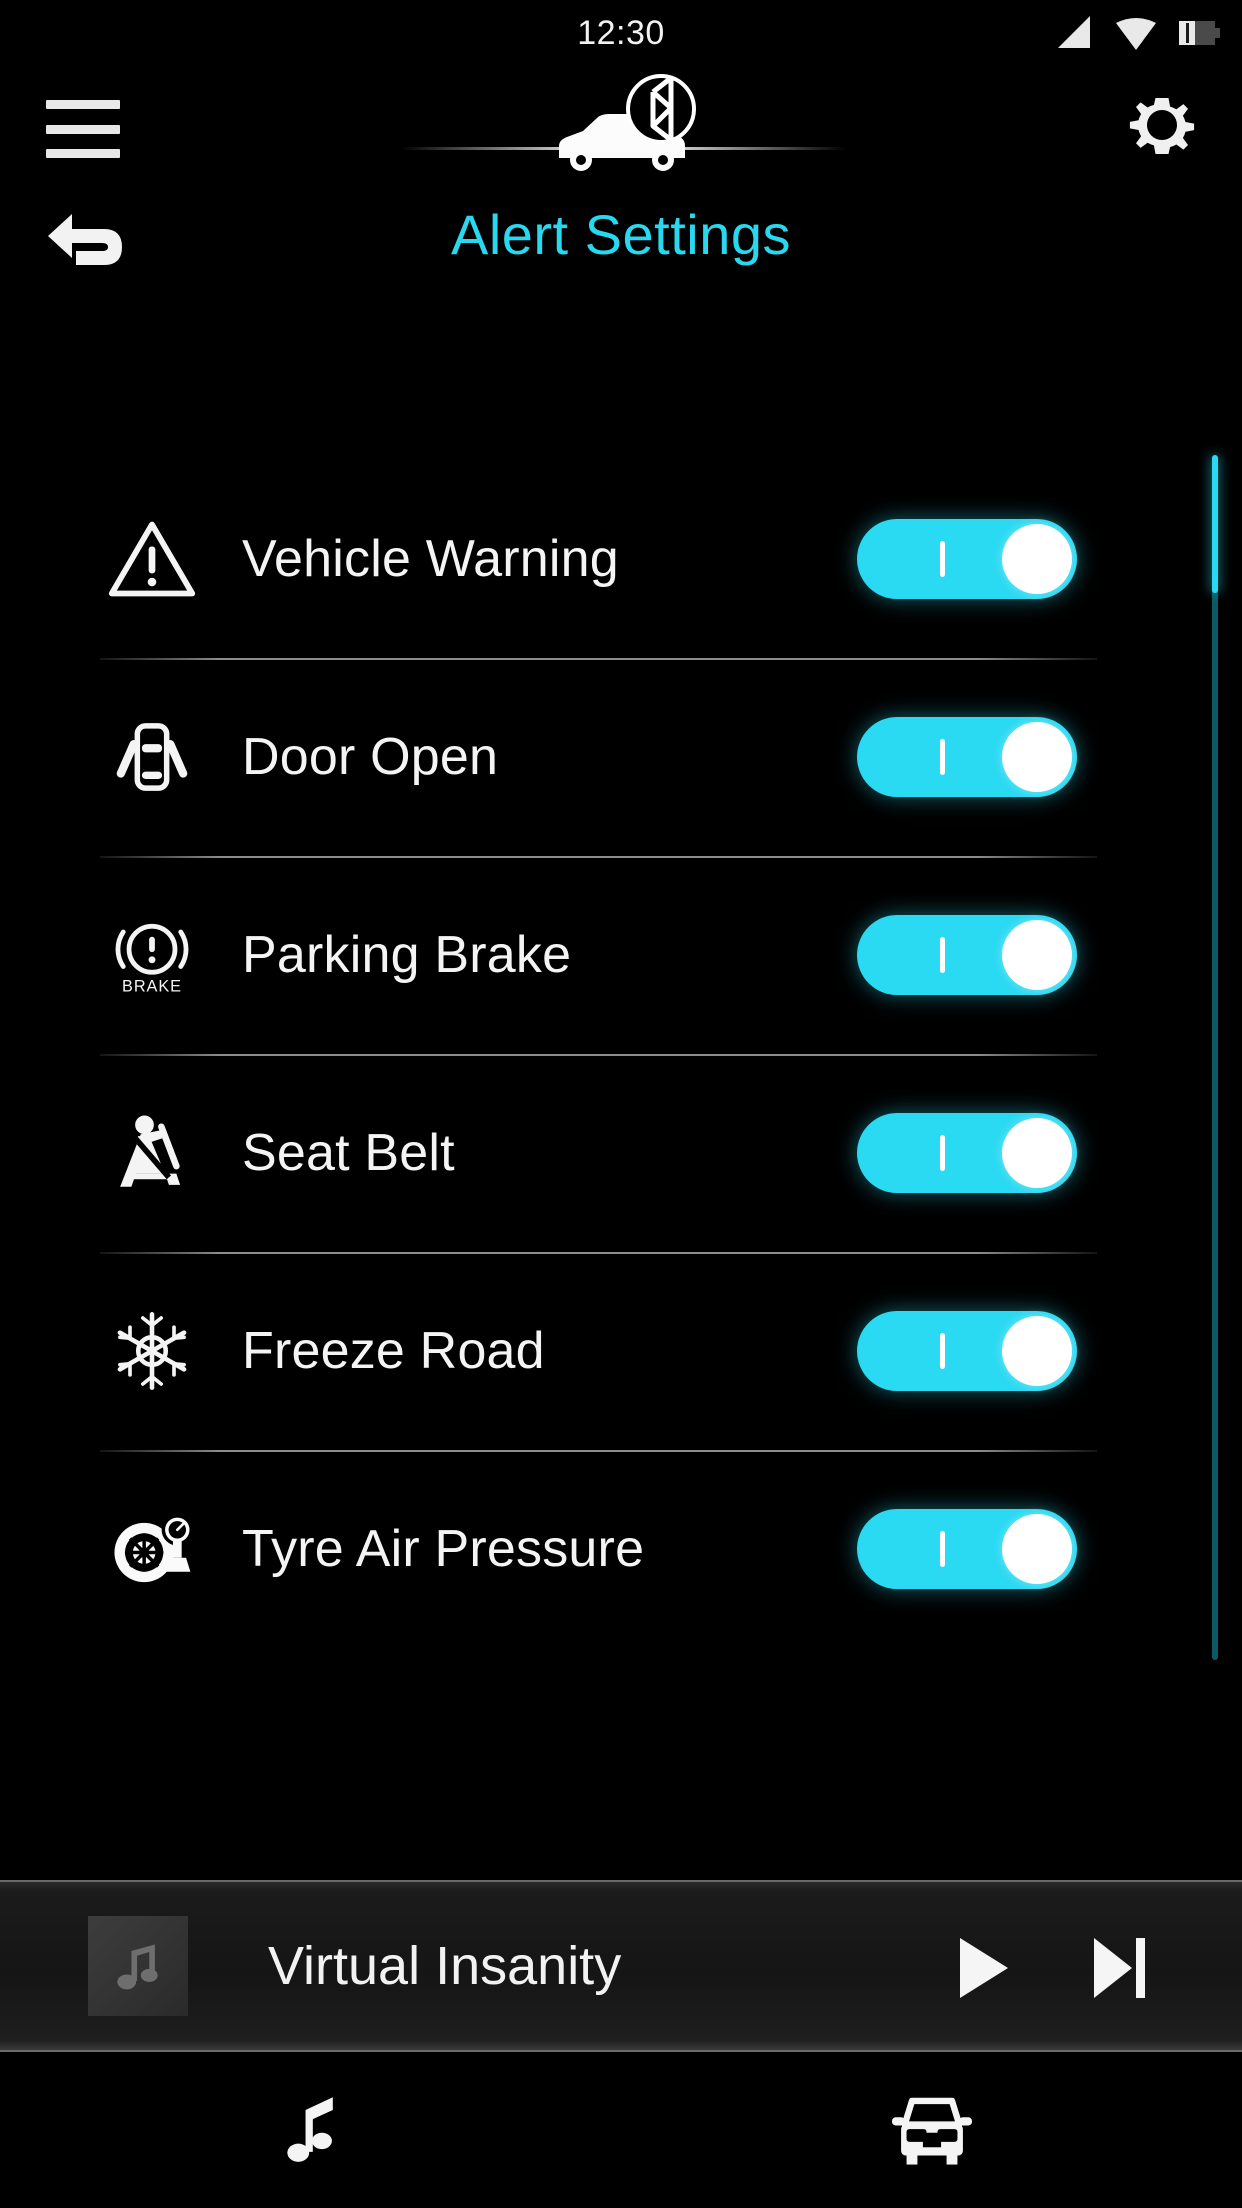  What do you see at coordinates (152, 986) in the screenshot?
I see `parking-brake-icon-text: BRAKE` at bounding box center [152, 986].